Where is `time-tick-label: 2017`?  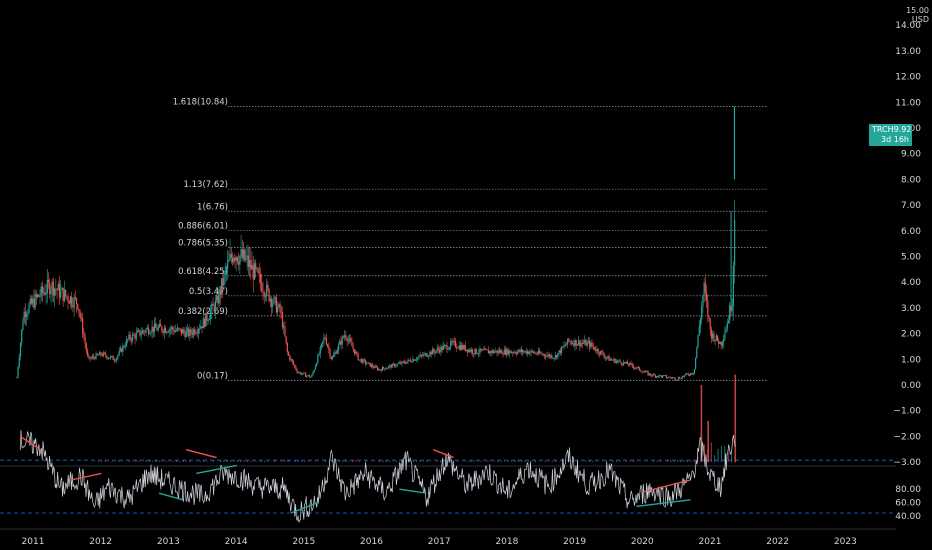 time-tick-label: 2017 is located at coordinates (439, 542).